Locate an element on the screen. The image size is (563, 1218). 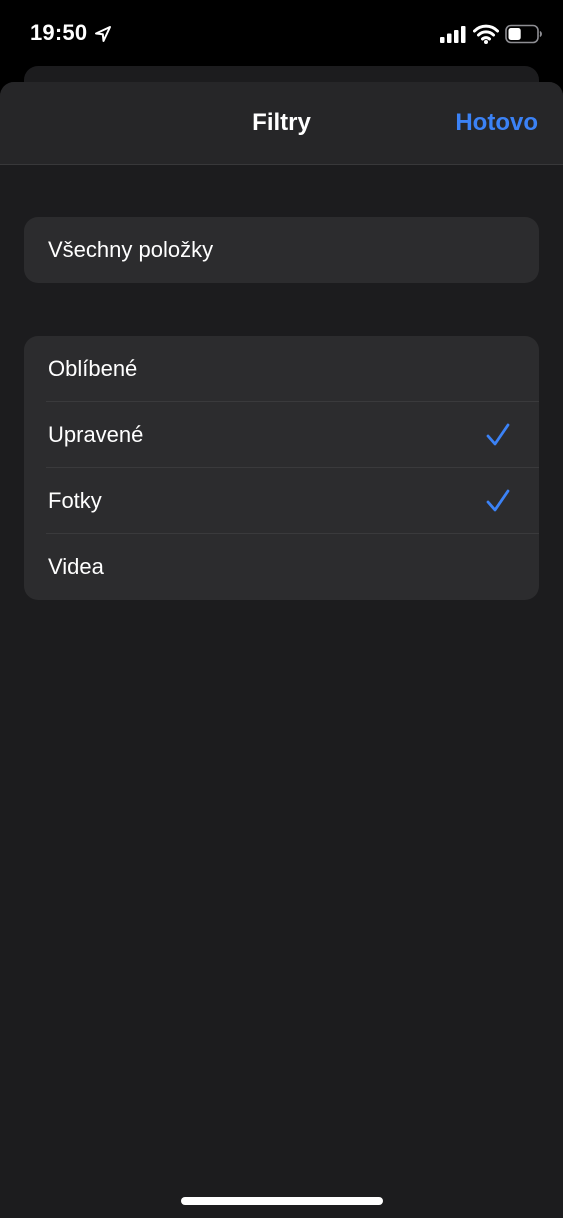
done-button: Hotovo is located at coordinates (496, 123).